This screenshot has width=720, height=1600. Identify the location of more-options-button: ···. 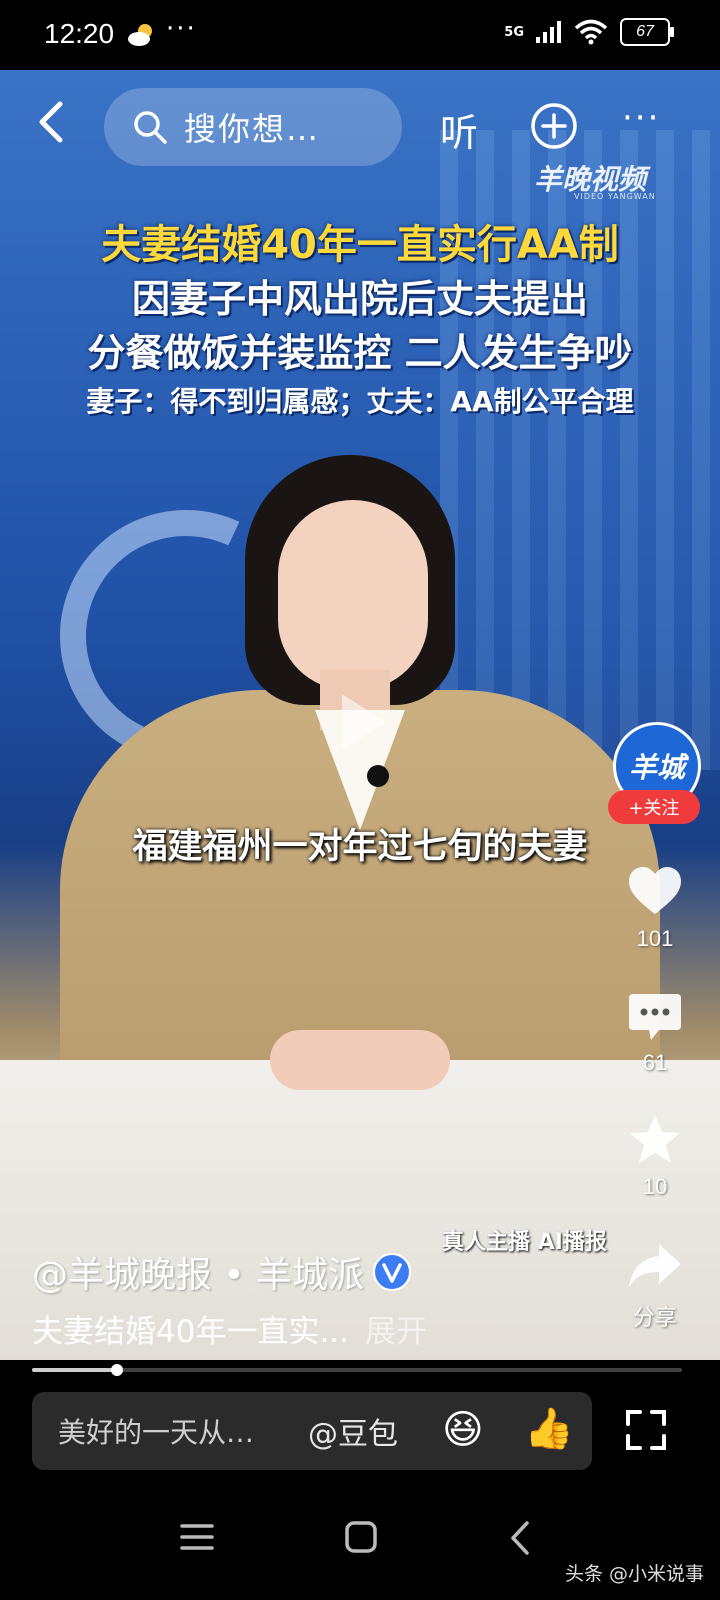
(641, 118).